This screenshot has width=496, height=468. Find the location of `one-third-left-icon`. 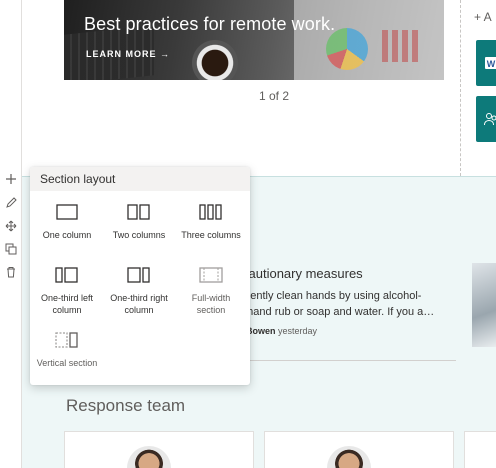

one-third-left-icon is located at coordinates (66, 275).